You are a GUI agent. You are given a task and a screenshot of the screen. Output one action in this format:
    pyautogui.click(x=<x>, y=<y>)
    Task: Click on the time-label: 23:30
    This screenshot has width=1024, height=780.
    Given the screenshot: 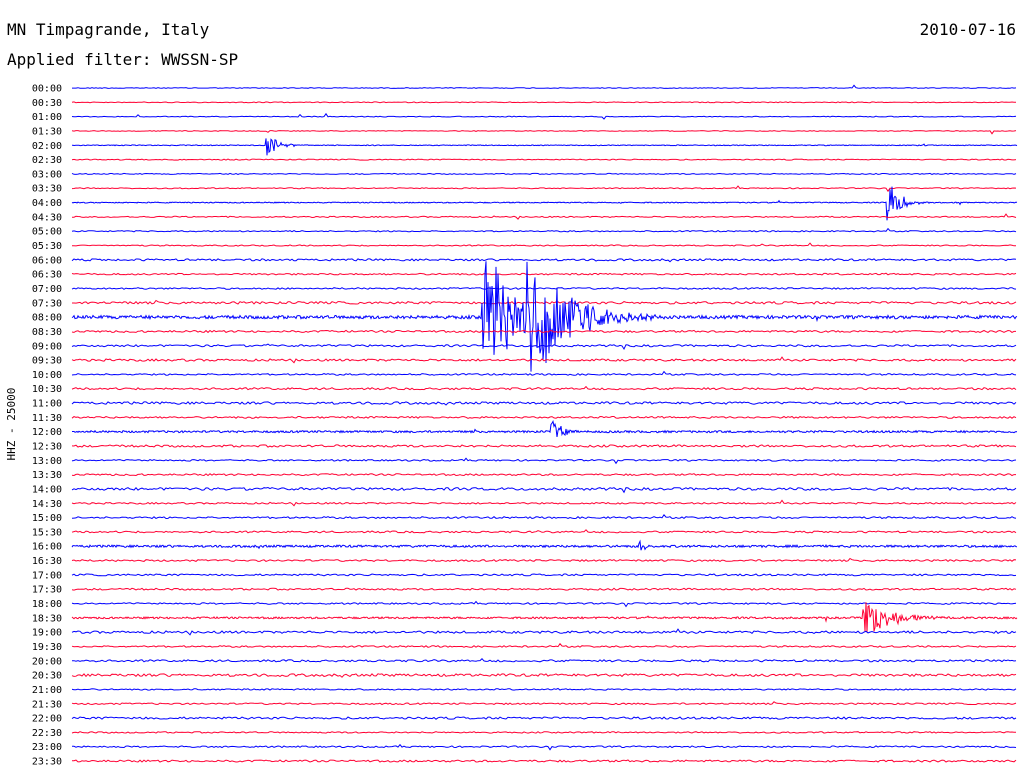 What is the action you would take?
    pyautogui.click(x=47, y=762)
    